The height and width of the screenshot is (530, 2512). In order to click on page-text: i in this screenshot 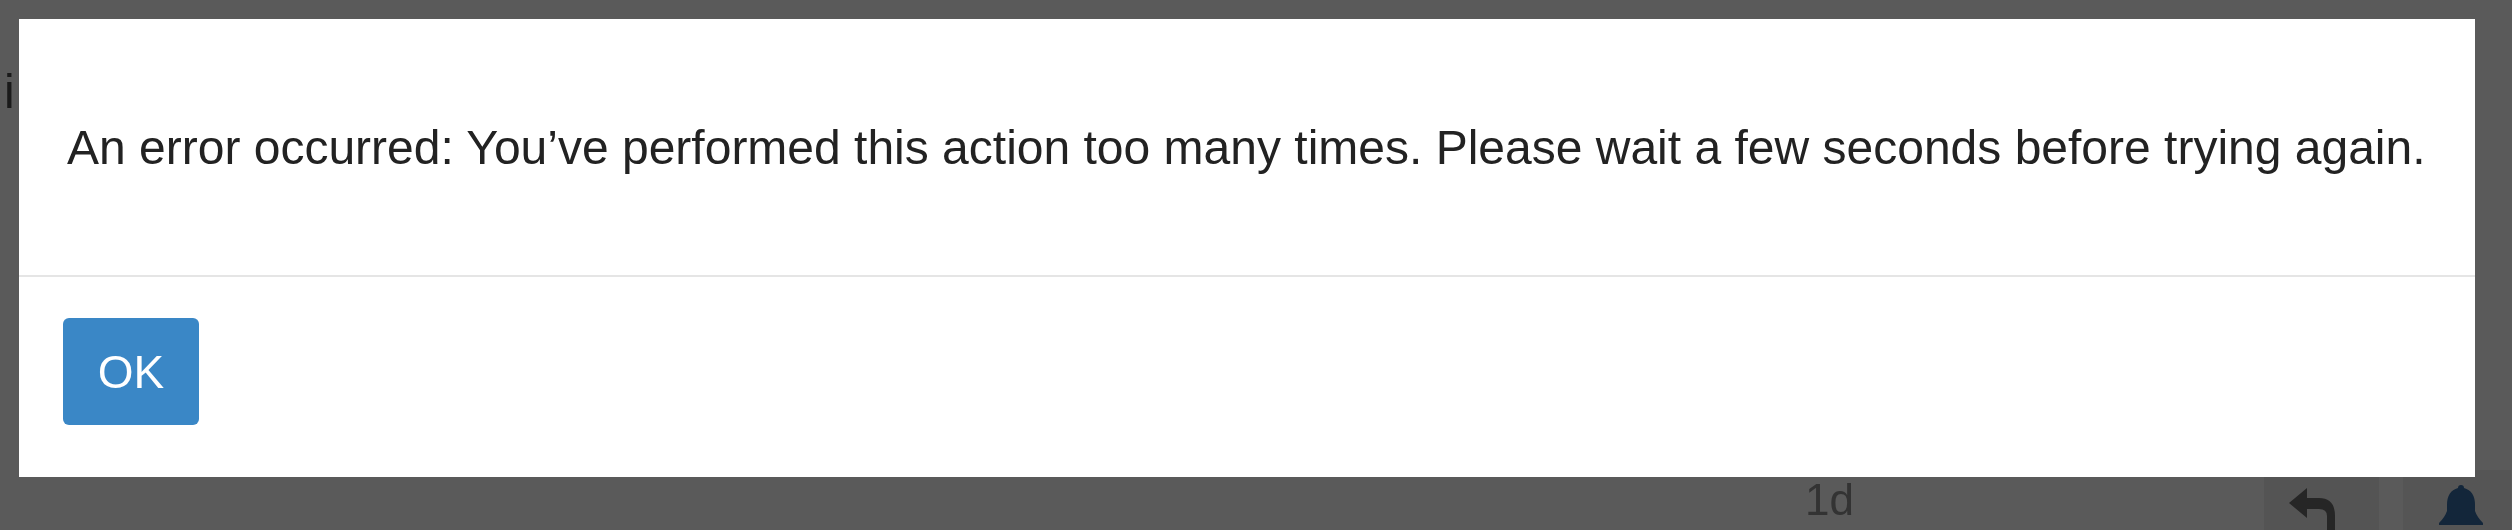, I will do `click(9, 92)`.